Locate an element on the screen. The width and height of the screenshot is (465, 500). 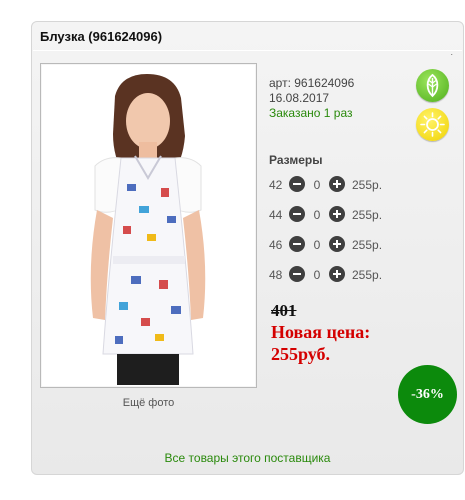
sun-icon is located at coordinates (432, 124).